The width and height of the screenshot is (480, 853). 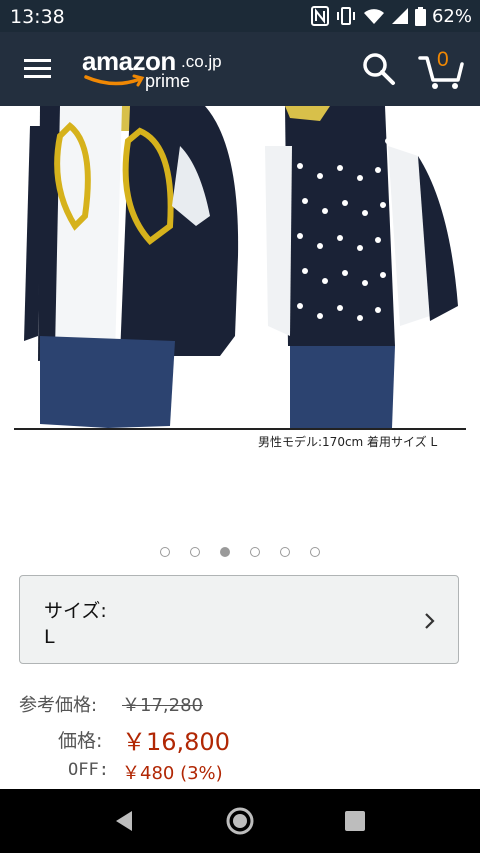 I want to click on system-navigation-bar, so click(x=240, y=821).